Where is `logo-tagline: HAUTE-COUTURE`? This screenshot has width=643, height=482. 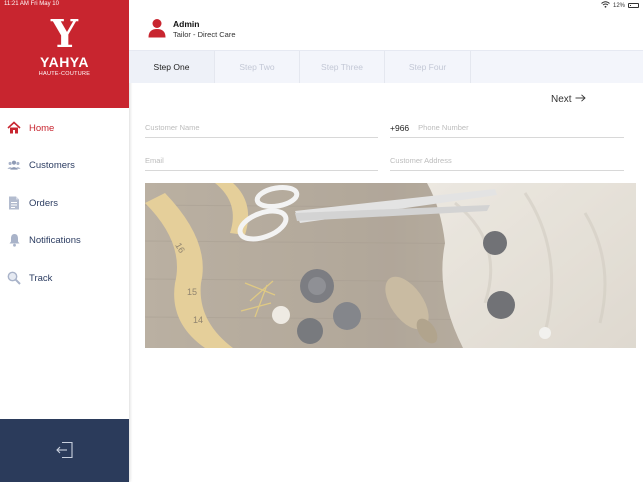
logo-tagline: HAUTE-COUTURE is located at coordinates (64, 74).